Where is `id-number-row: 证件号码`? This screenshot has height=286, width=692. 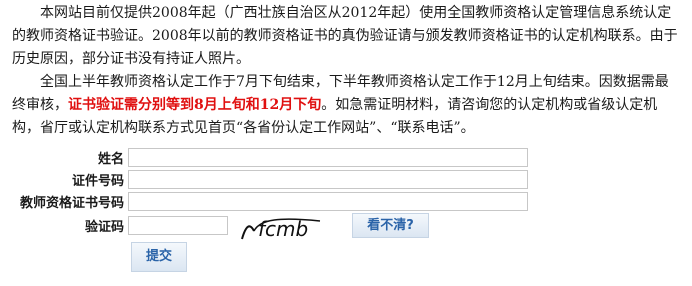 id-number-row: 证件号码 is located at coordinates (264, 179).